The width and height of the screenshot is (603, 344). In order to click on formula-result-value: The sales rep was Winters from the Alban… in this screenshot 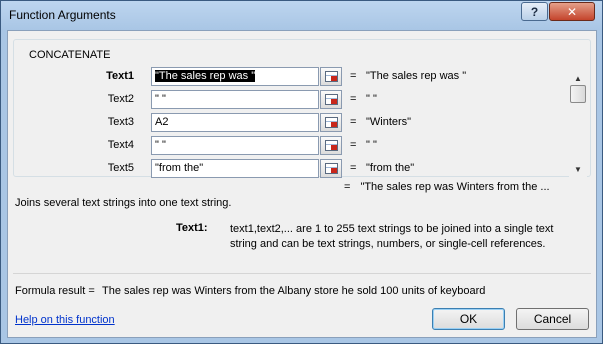, I will do `click(294, 291)`.